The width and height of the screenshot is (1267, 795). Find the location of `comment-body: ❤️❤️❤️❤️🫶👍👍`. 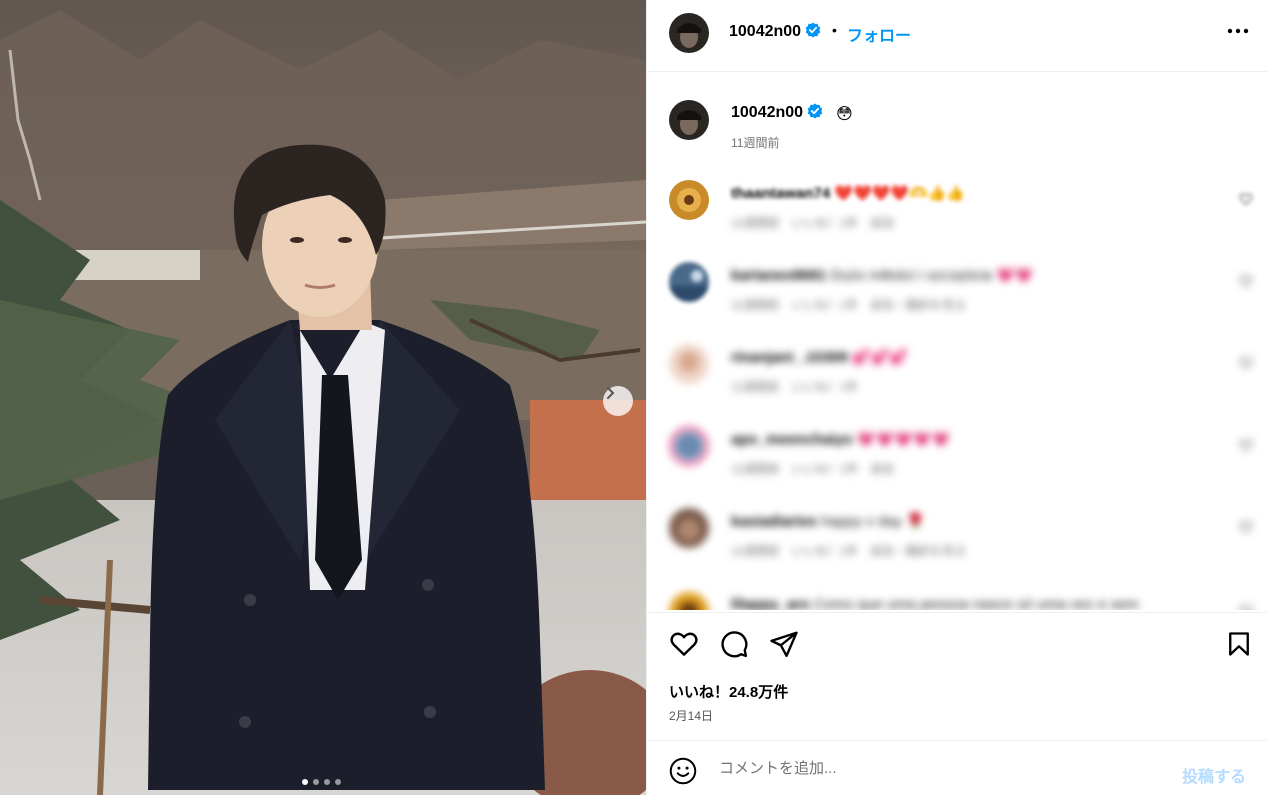

comment-body: ❤️❤️❤️❤️🫶👍👍 is located at coordinates (900, 193).